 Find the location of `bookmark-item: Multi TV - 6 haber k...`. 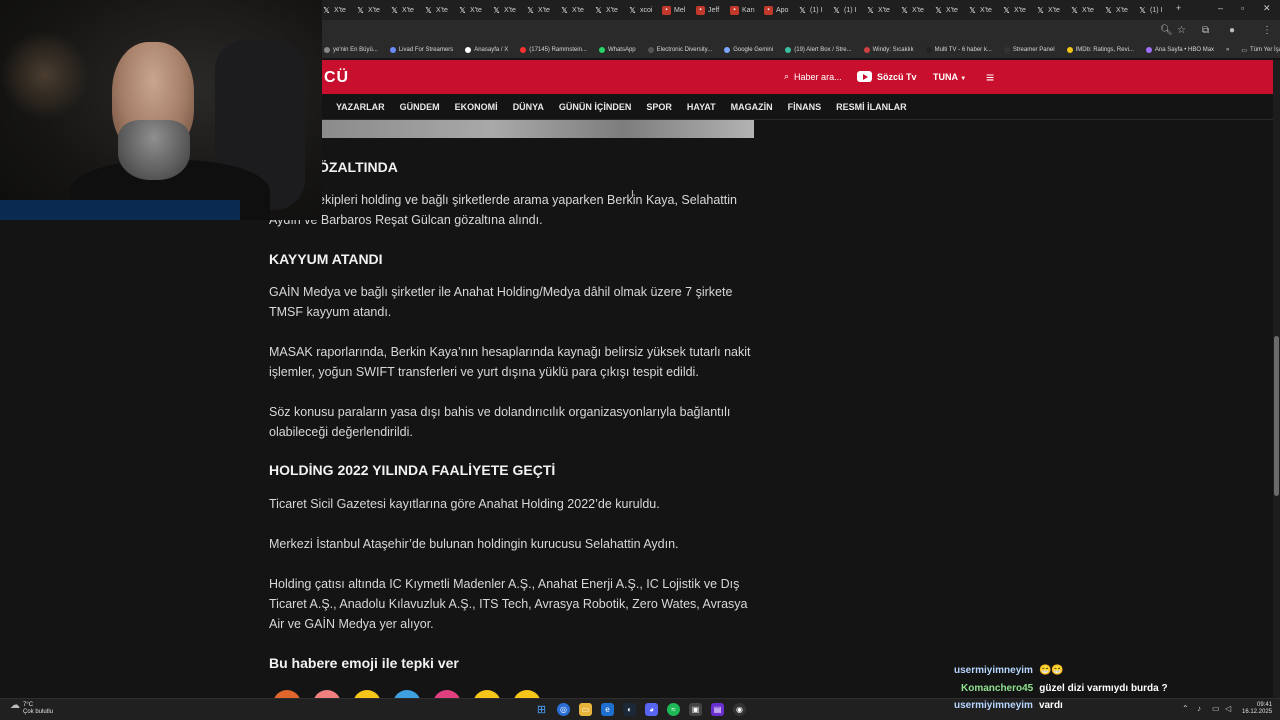

bookmark-item: Multi TV - 6 haber k... is located at coordinates (959, 50).